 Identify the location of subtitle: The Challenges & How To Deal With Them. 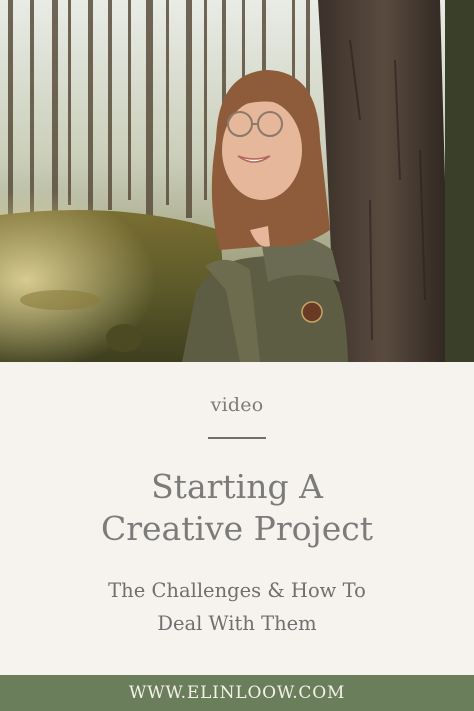
(237, 607).